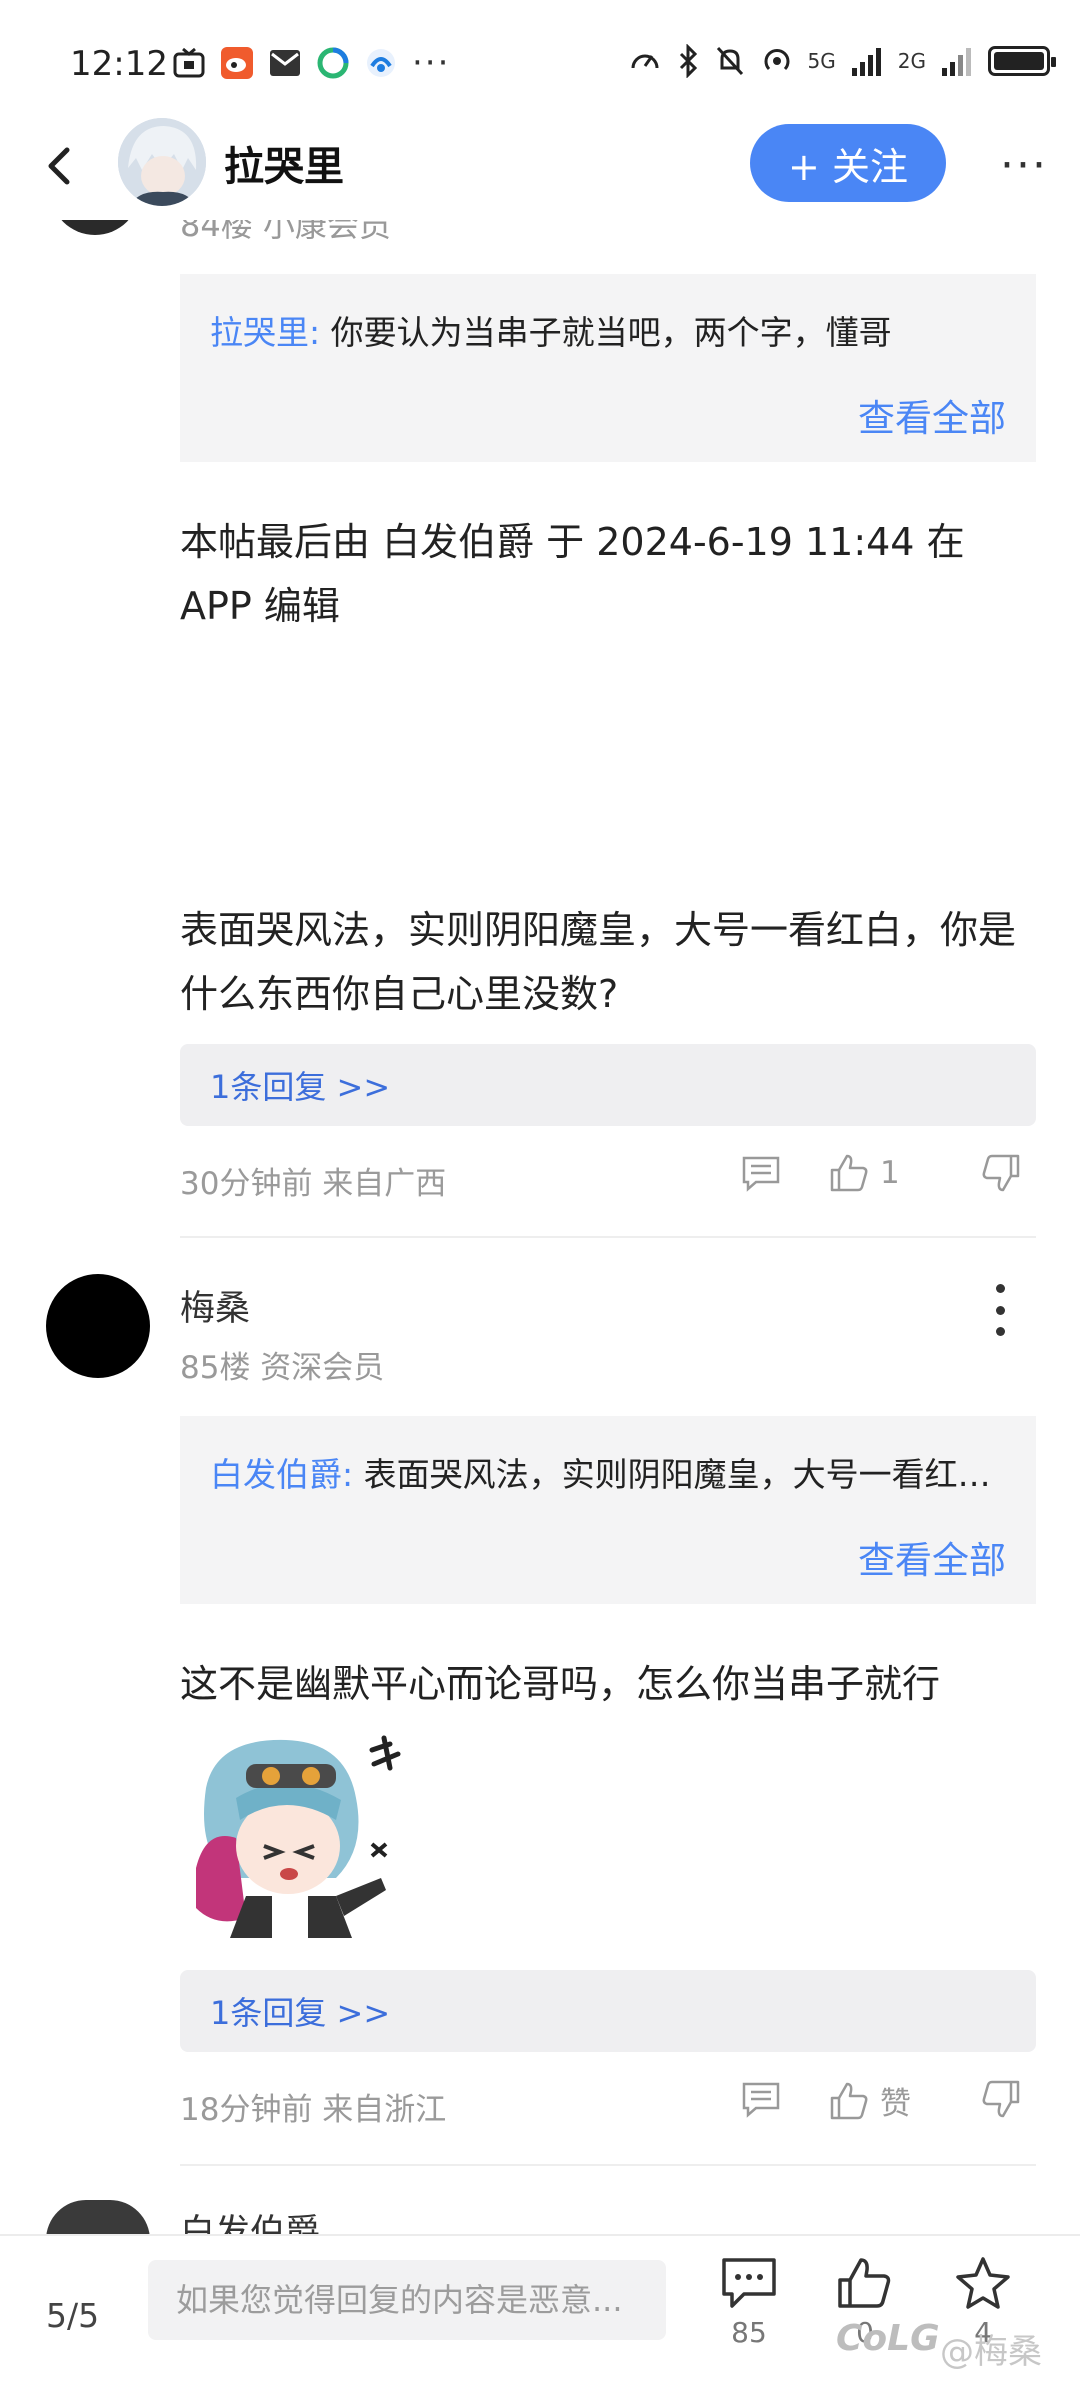 The width and height of the screenshot is (1080, 2398). I want to click on post-meta-row: 18分钟前 来自浙江 赞, so click(608, 2103).